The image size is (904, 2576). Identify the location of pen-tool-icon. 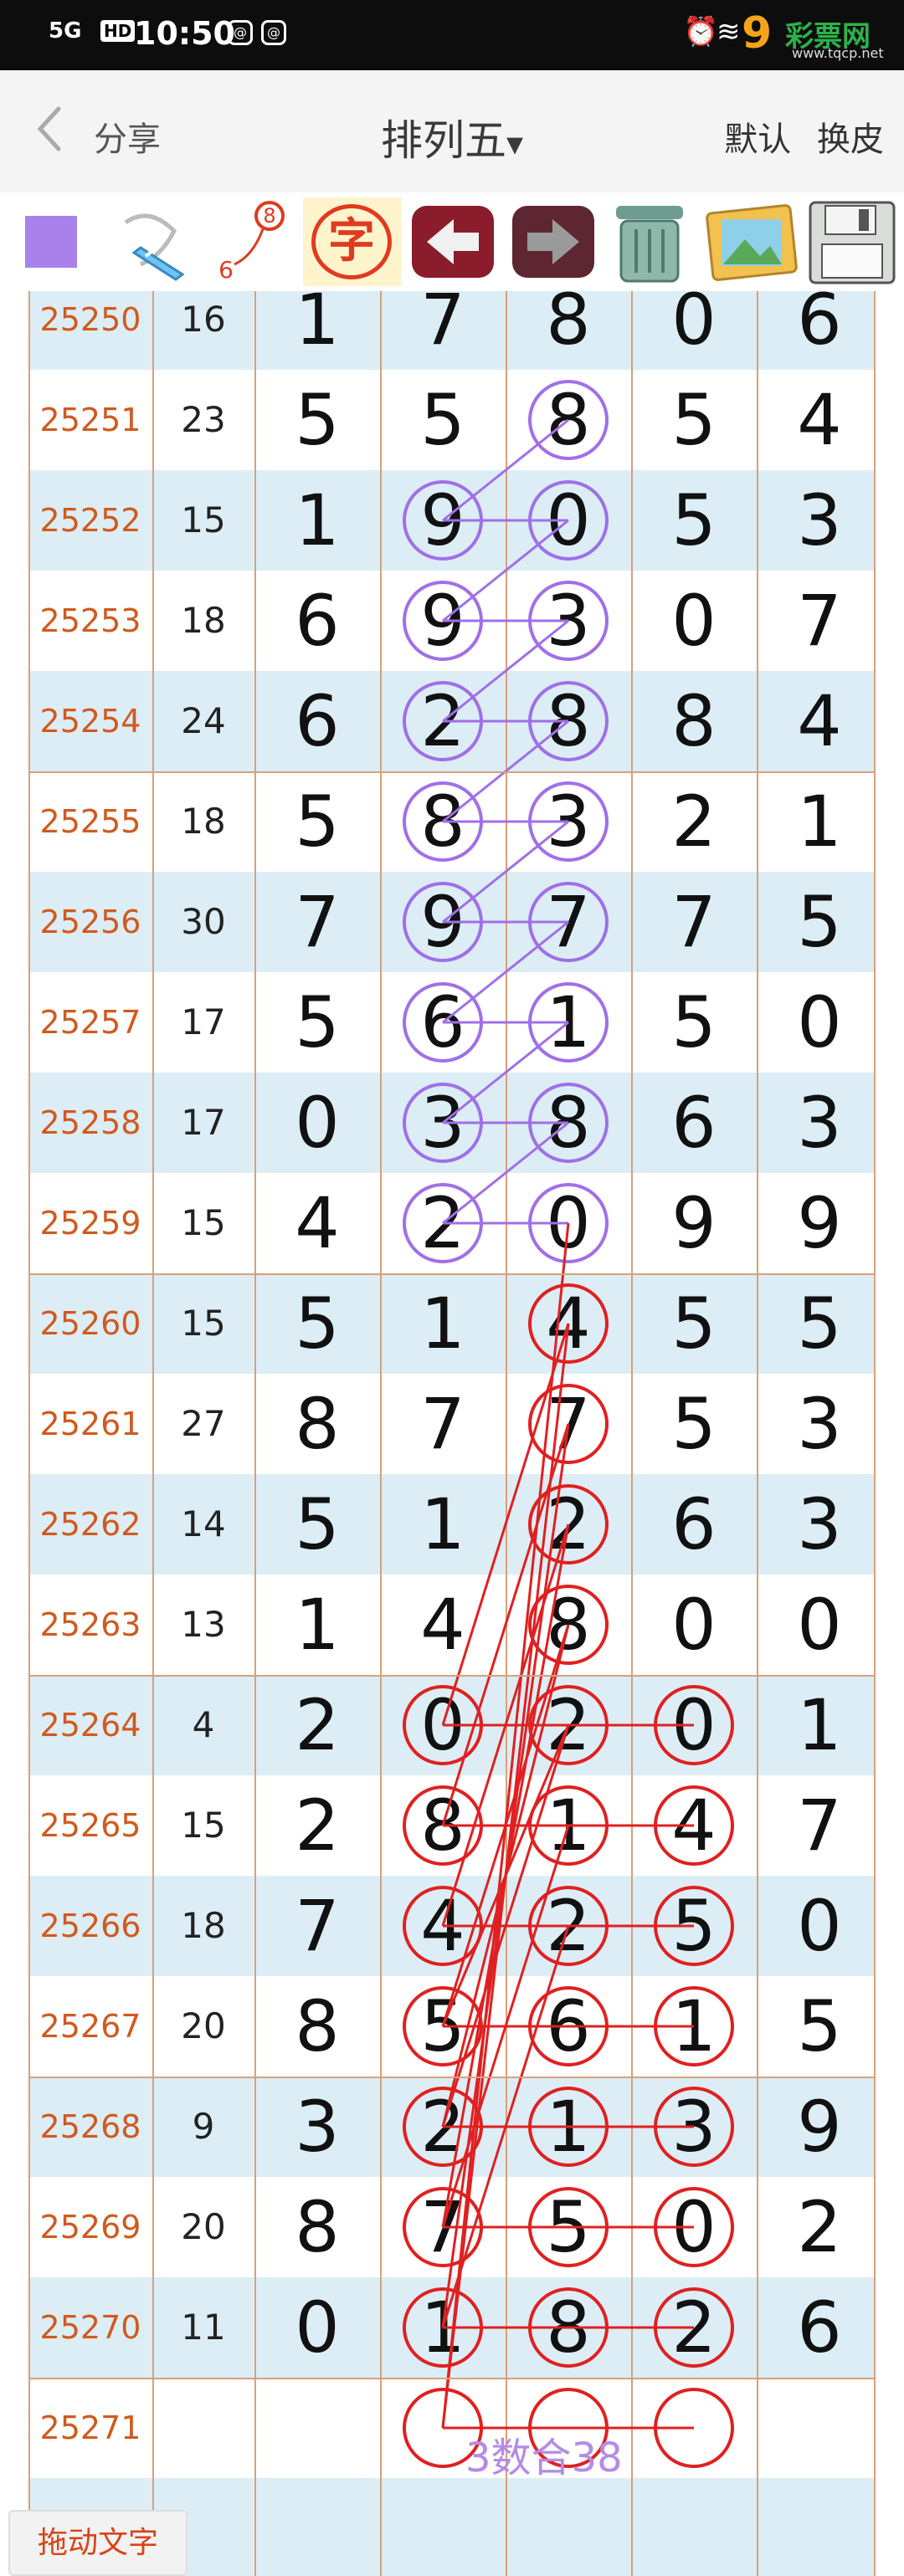
(157, 241).